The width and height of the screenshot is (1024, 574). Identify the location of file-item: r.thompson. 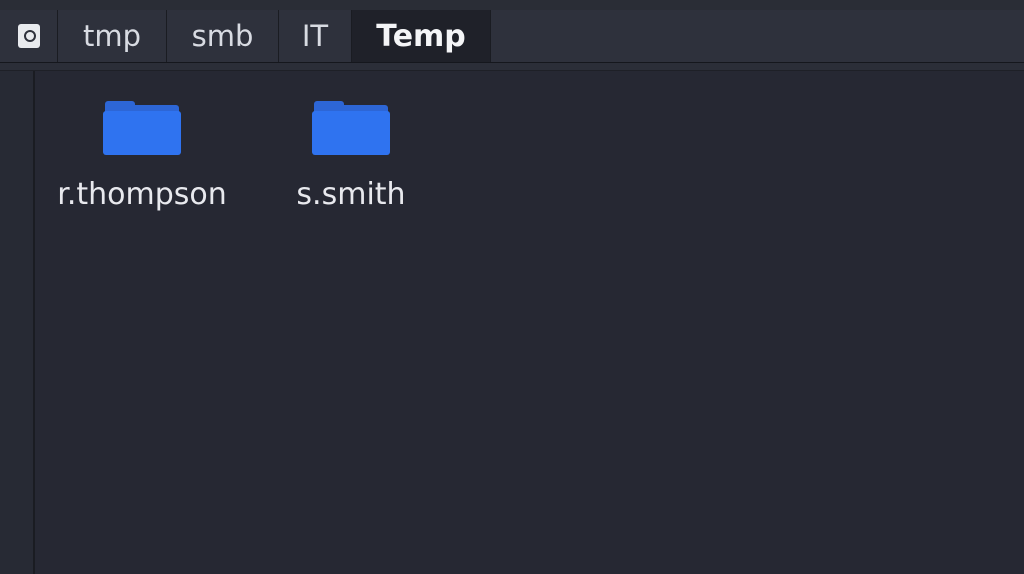
(142, 155).